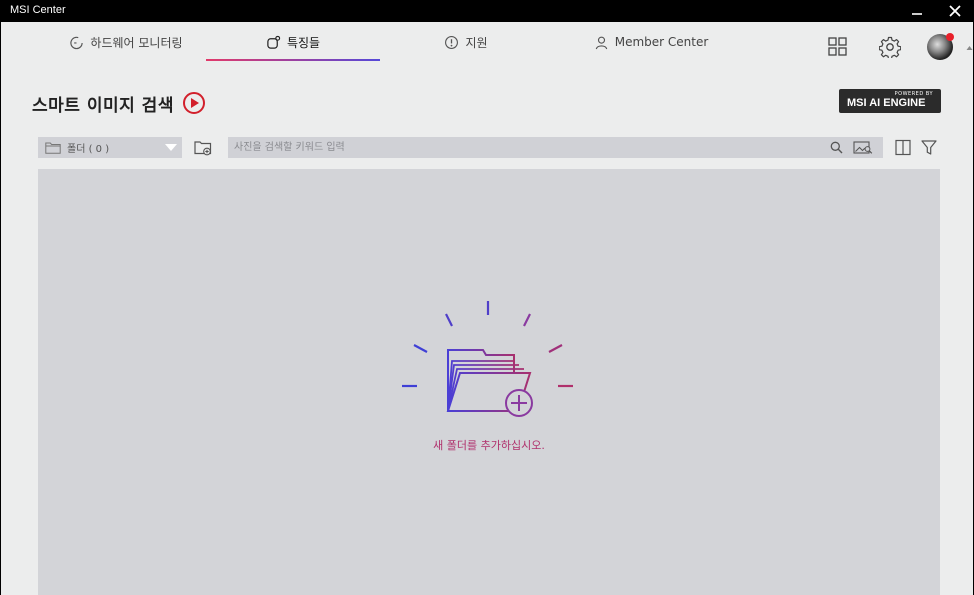  Describe the element at coordinates (903, 147) in the screenshot. I see `split-view-icon` at that location.